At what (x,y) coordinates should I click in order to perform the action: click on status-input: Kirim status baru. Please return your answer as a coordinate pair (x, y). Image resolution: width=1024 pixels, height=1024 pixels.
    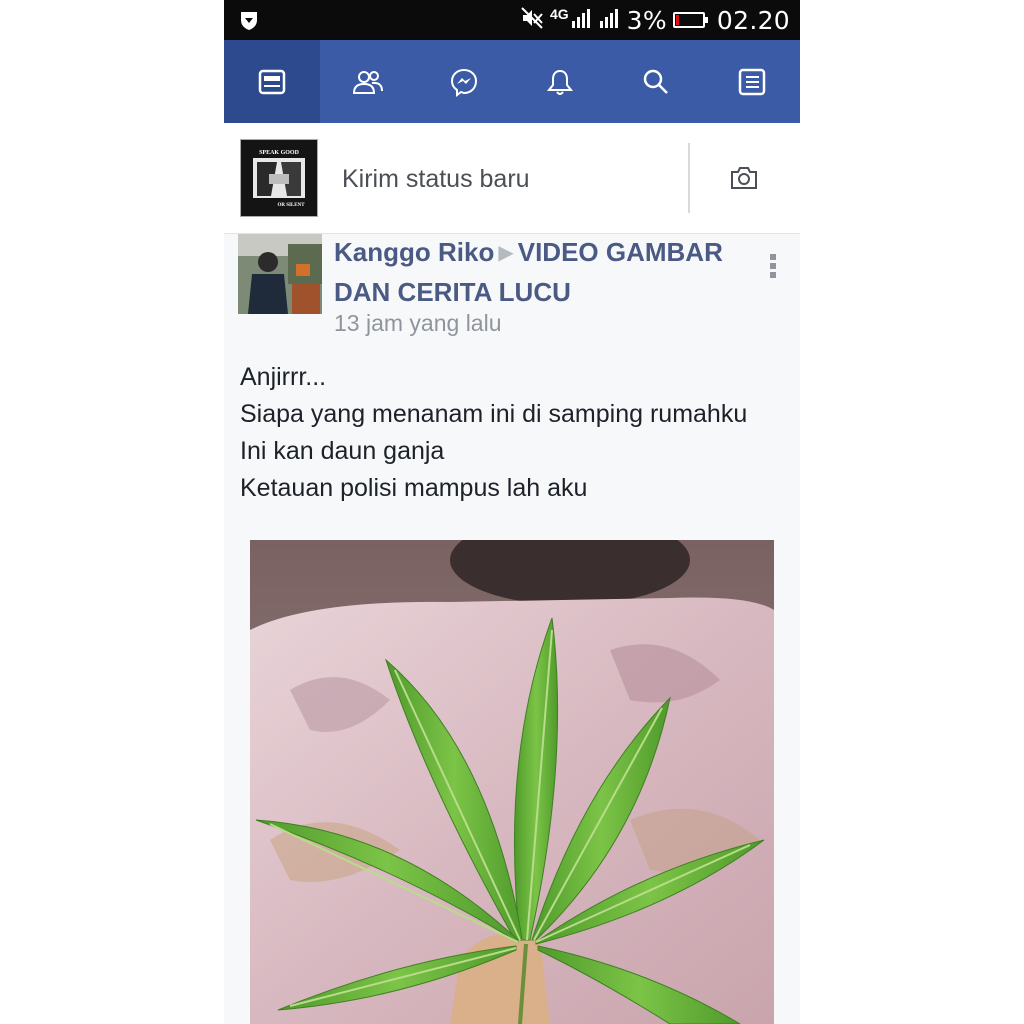
    Looking at the image, I should click on (436, 179).